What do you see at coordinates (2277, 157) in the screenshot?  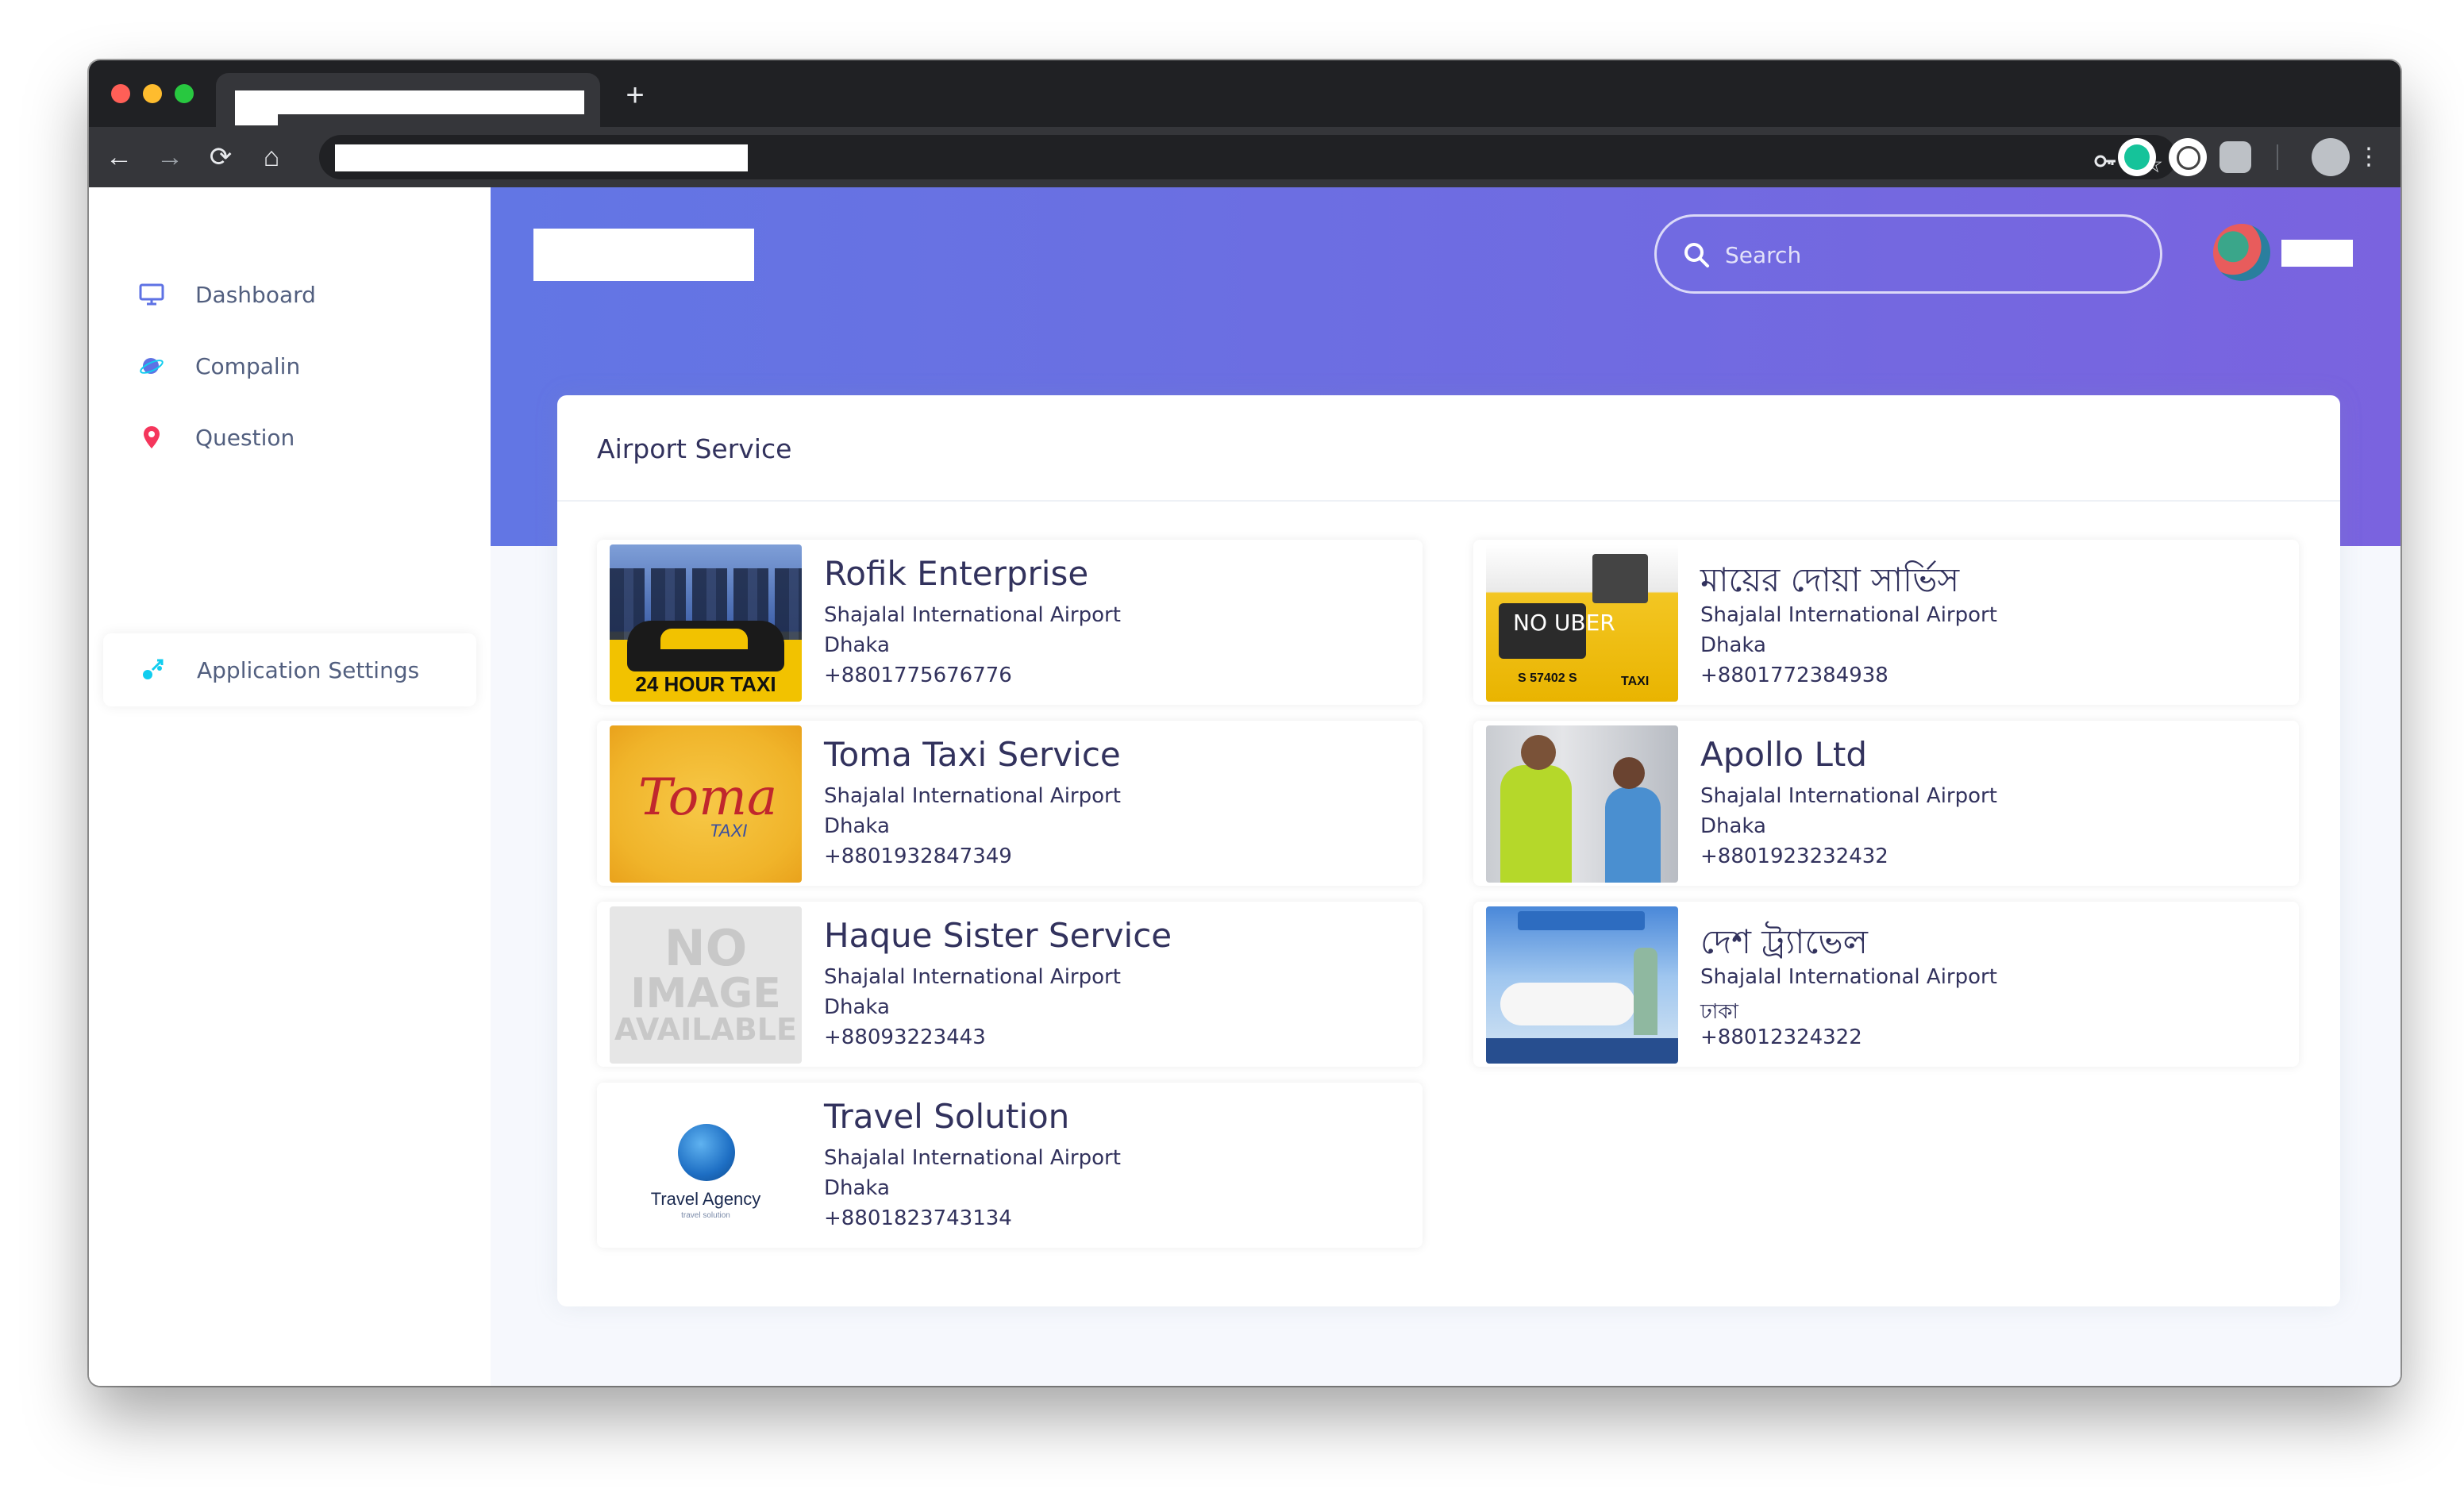 I see `toolbar-divider` at bounding box center [2277, 157].